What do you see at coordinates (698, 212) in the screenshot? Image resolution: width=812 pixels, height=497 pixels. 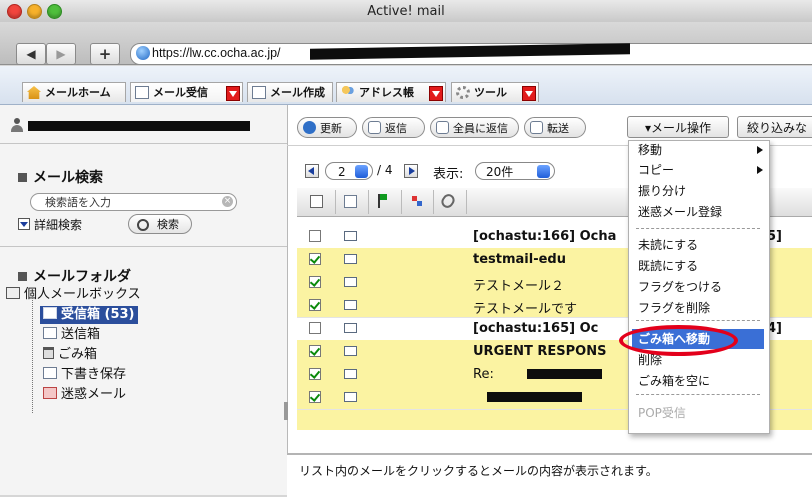 I see `menu-item: 迷惑メール登録` at bounding box center [698, 212].